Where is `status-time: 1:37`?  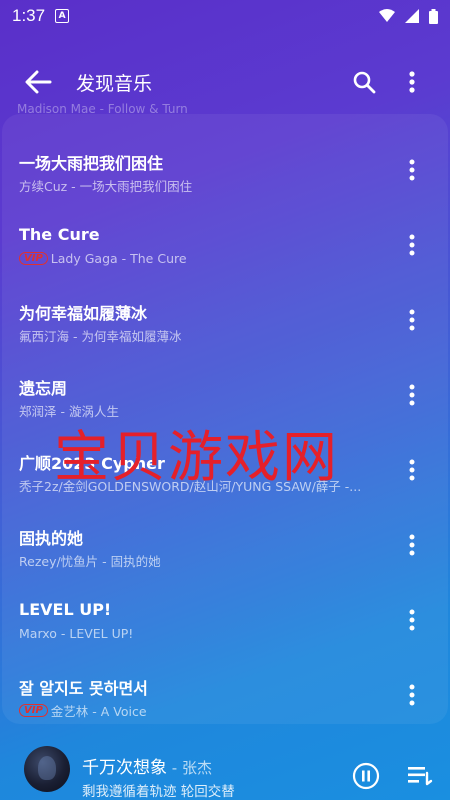
status-time: 1:37 is located at coordinates (29, 15).